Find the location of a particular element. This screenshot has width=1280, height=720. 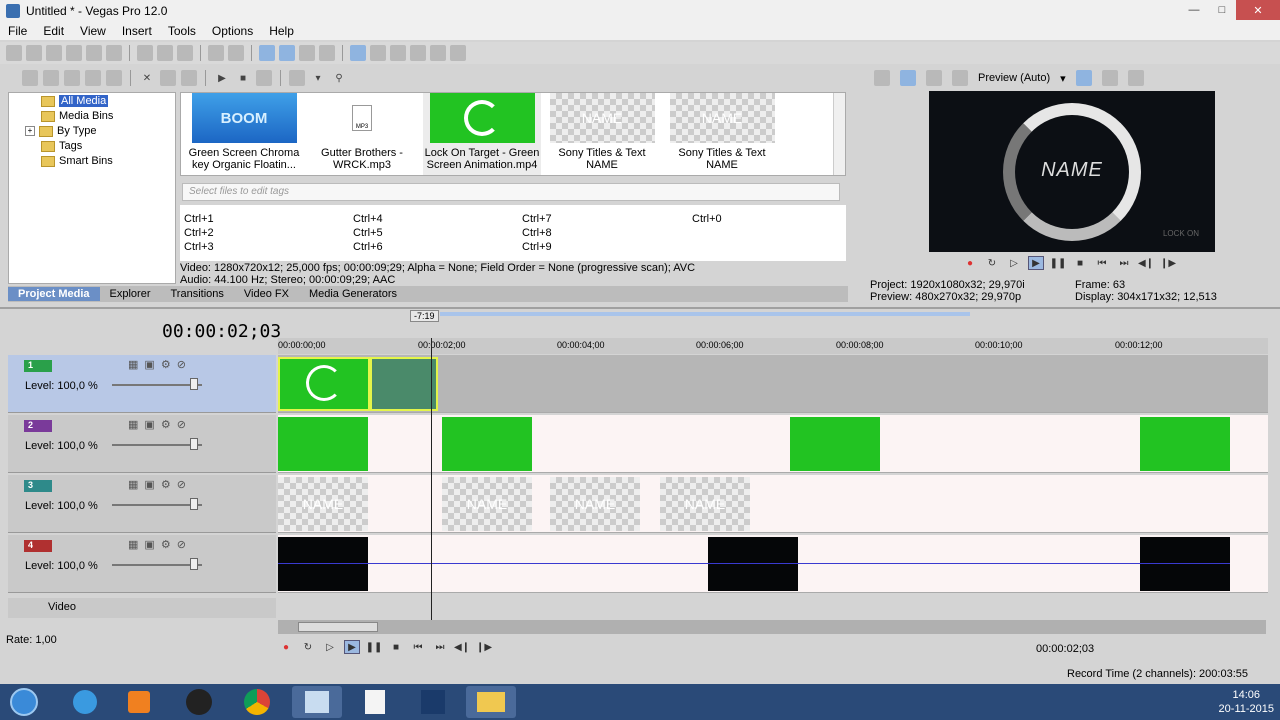

menu-insert: Insert is located at coordinates (137, 31).